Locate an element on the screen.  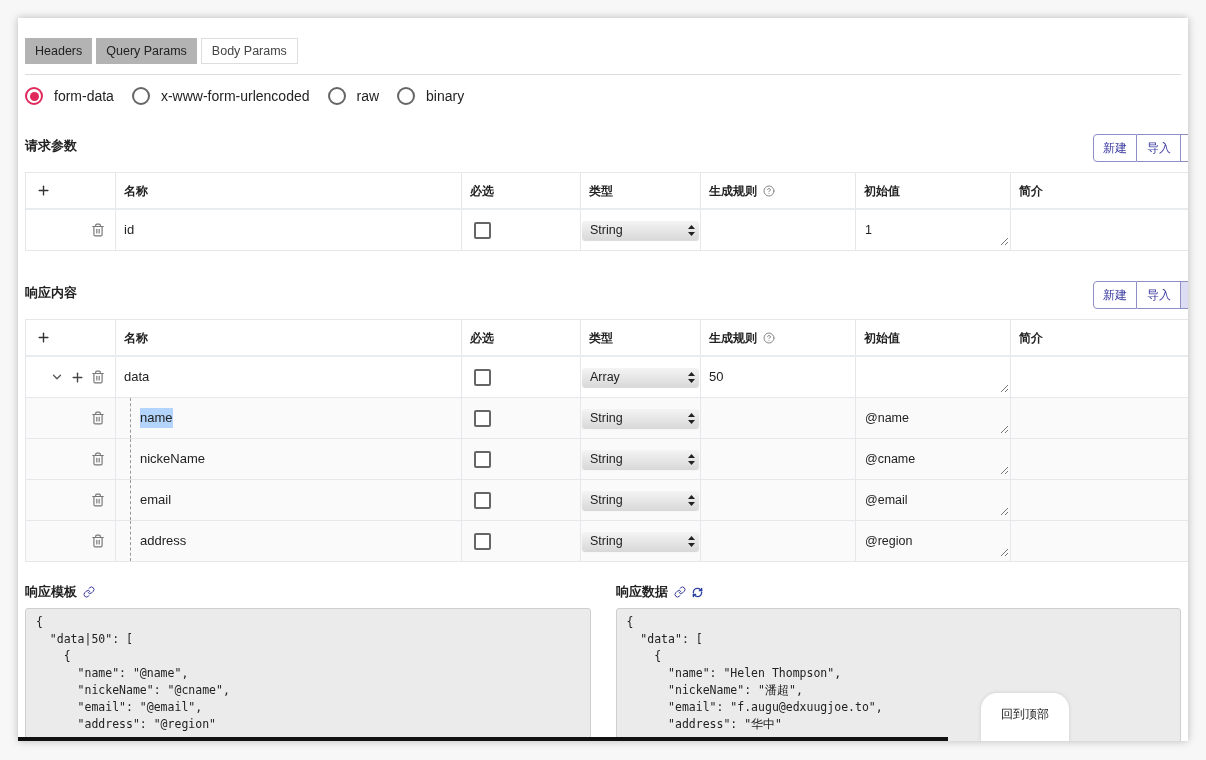
initial-value-field: @name is located at coordinates (933, 418).